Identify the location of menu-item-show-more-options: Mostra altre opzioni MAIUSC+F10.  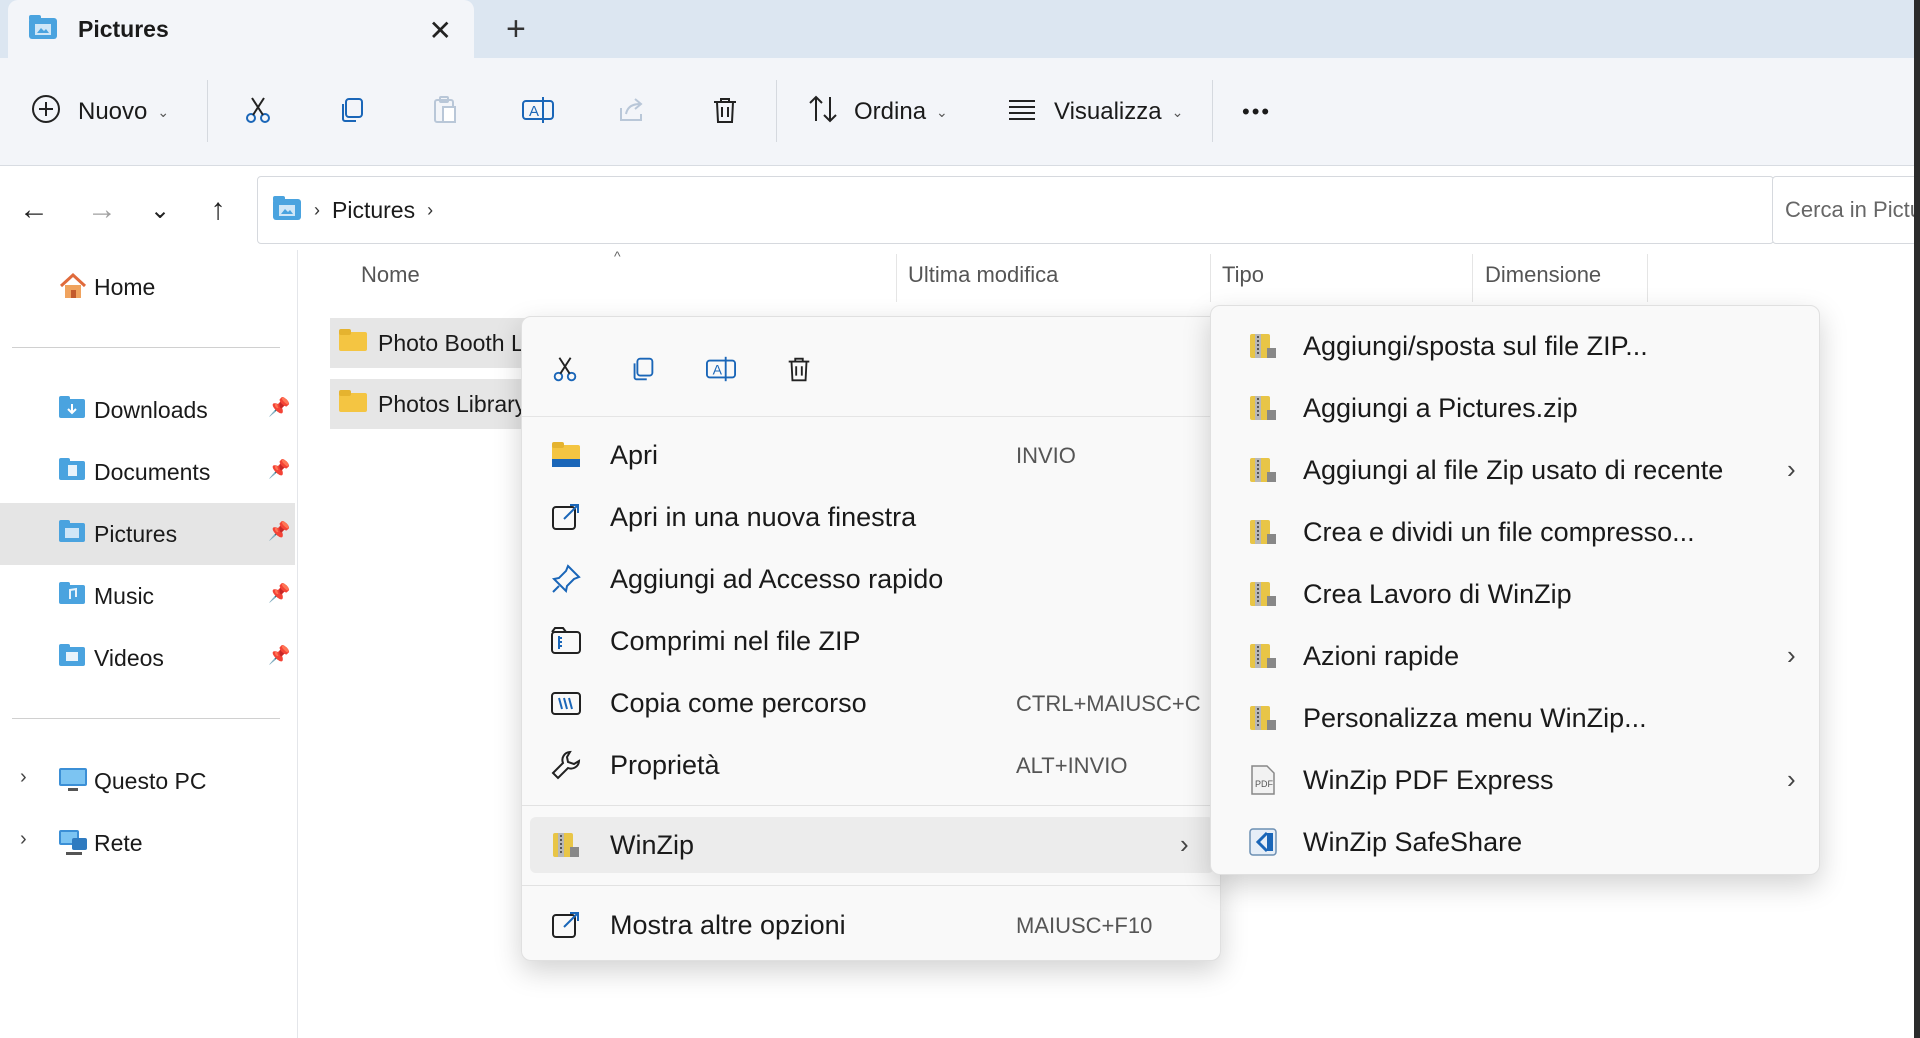
(872, 925).